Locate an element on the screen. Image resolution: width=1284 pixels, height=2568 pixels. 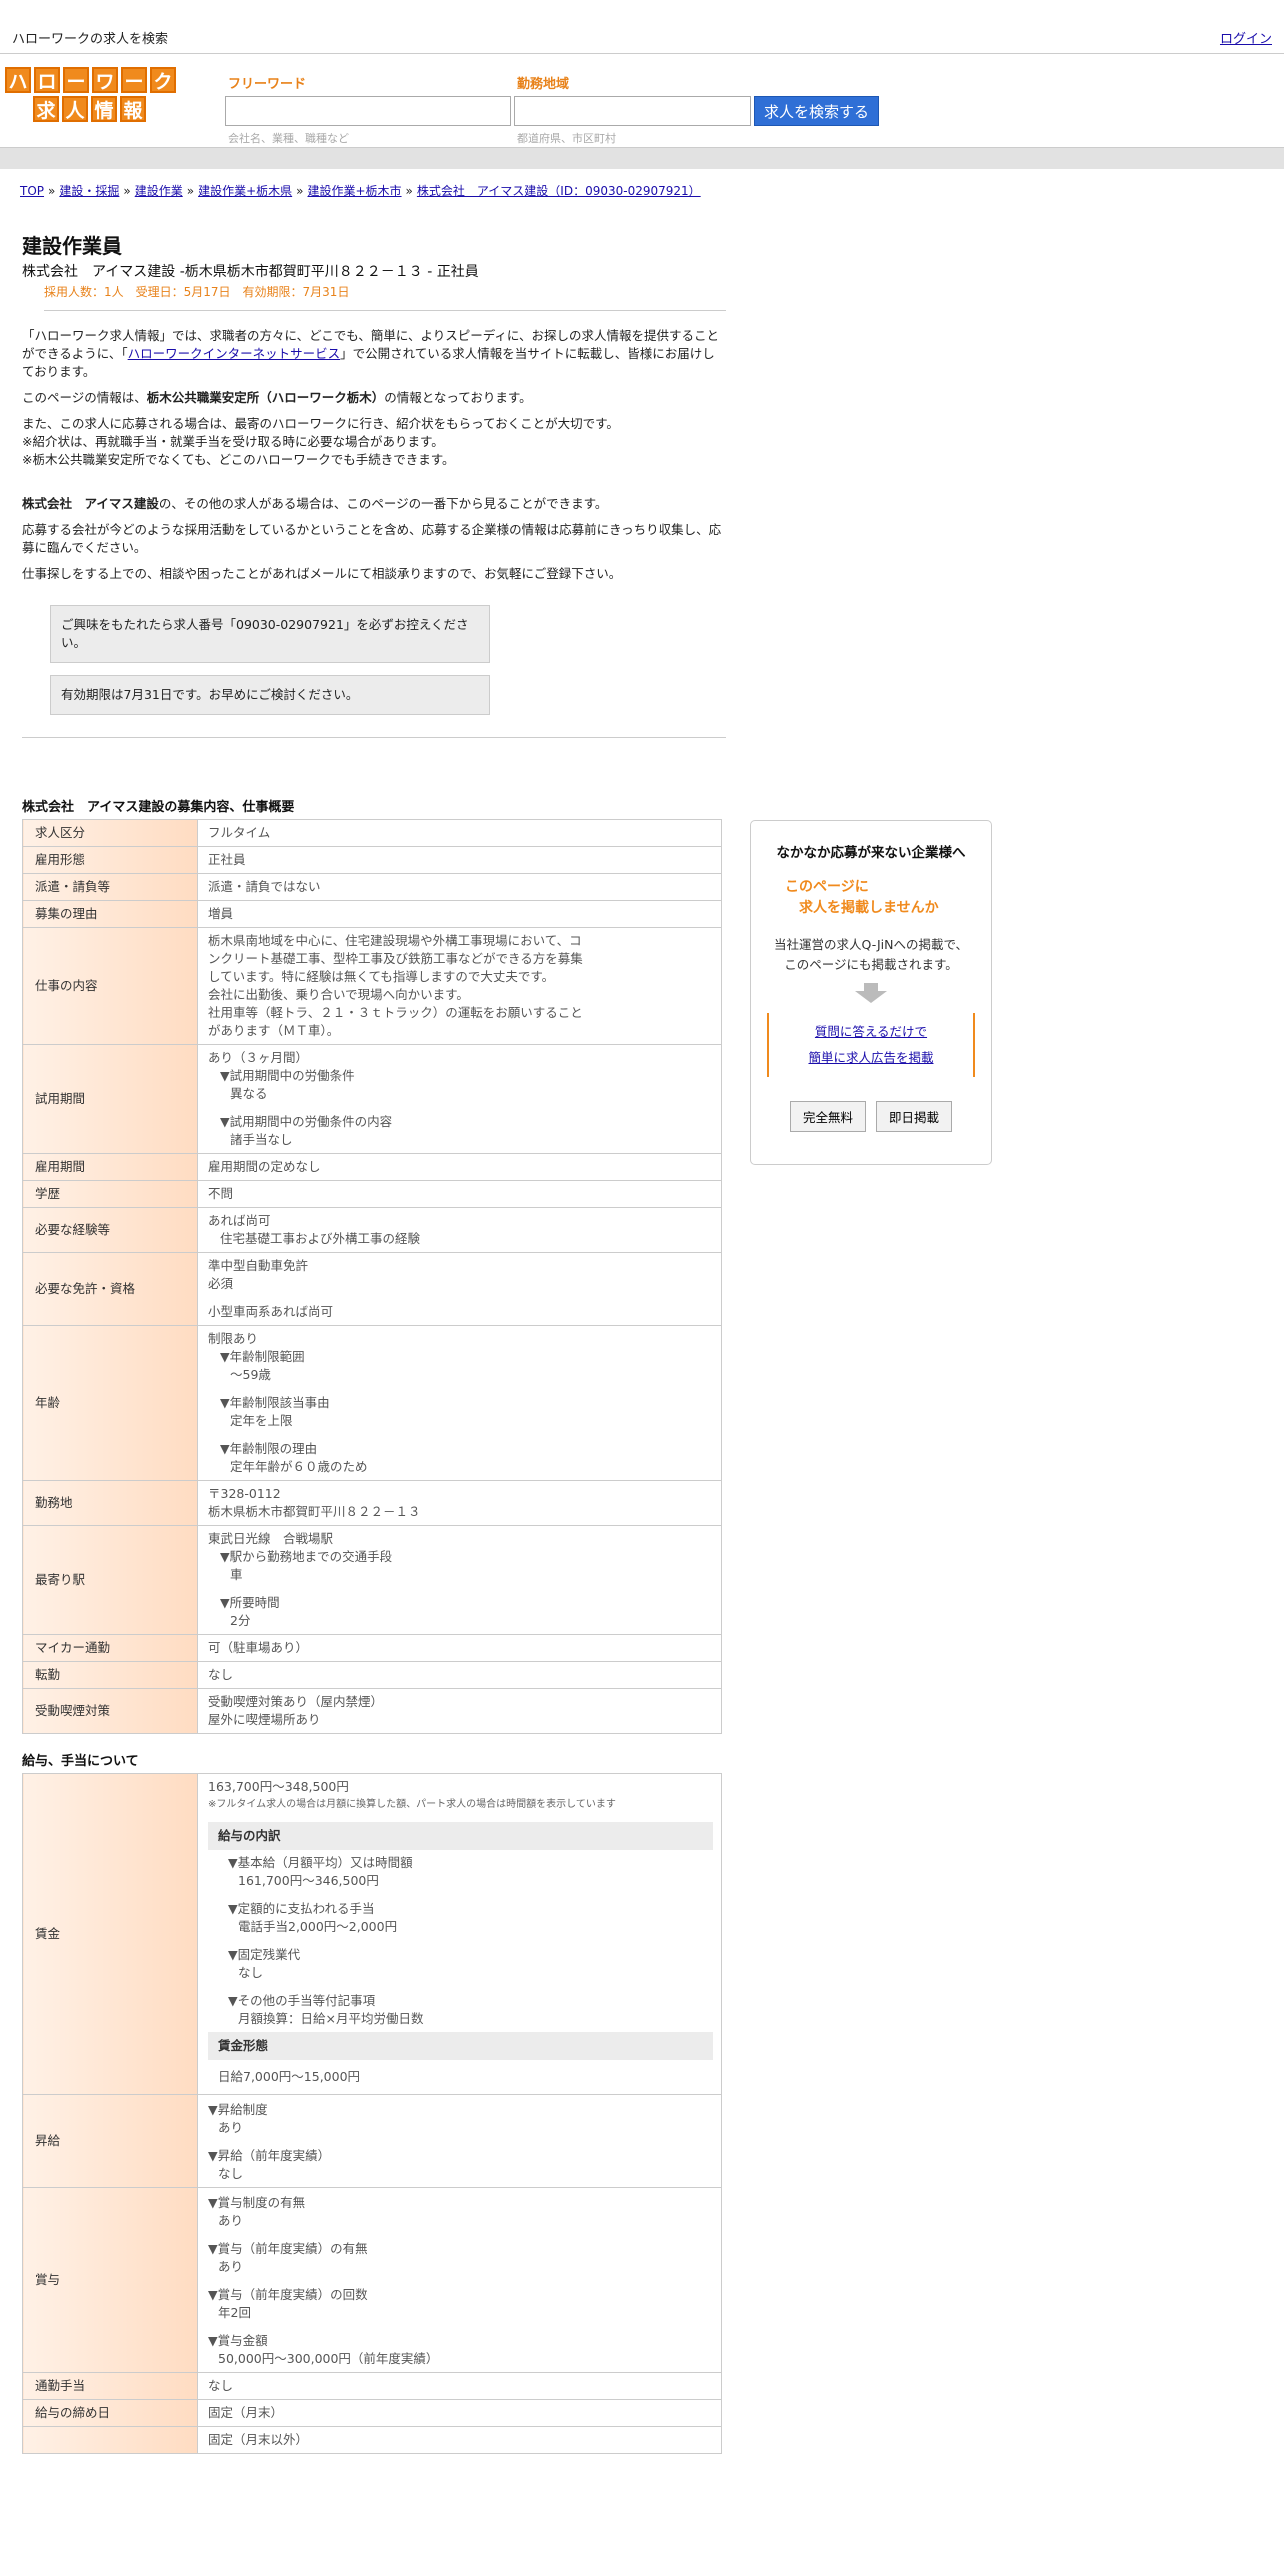
row-value-line: 正社員 is located at coordinates (227, 859).